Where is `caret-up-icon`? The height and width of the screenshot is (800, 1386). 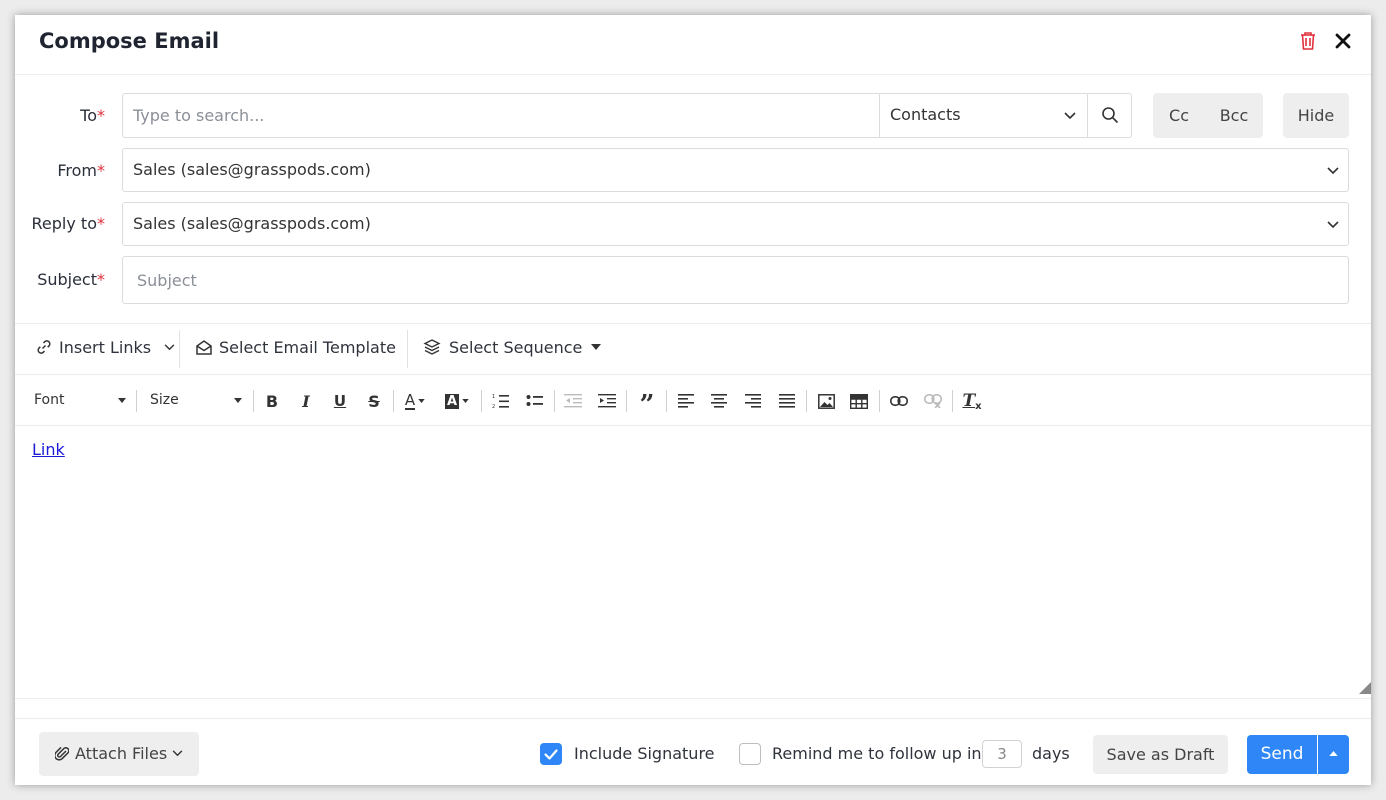 caret-up-icon is located at coordinates (1333, 753).